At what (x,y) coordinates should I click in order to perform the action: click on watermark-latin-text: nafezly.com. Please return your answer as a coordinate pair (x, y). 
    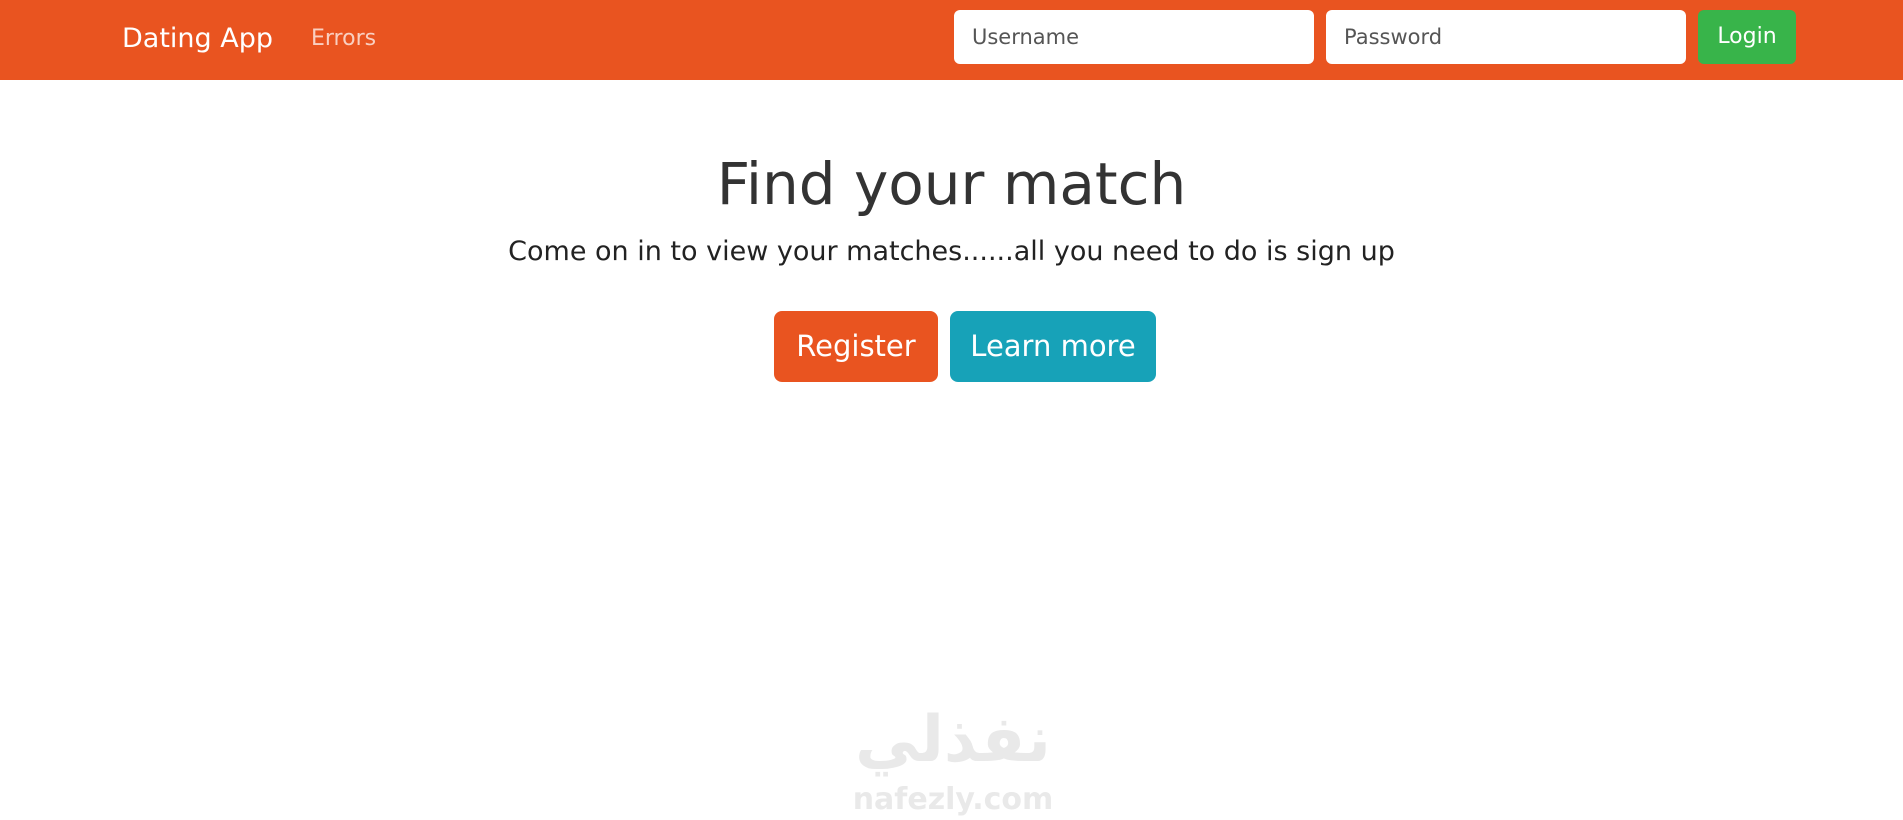
    Looking at the image, I should click on (953, 799).